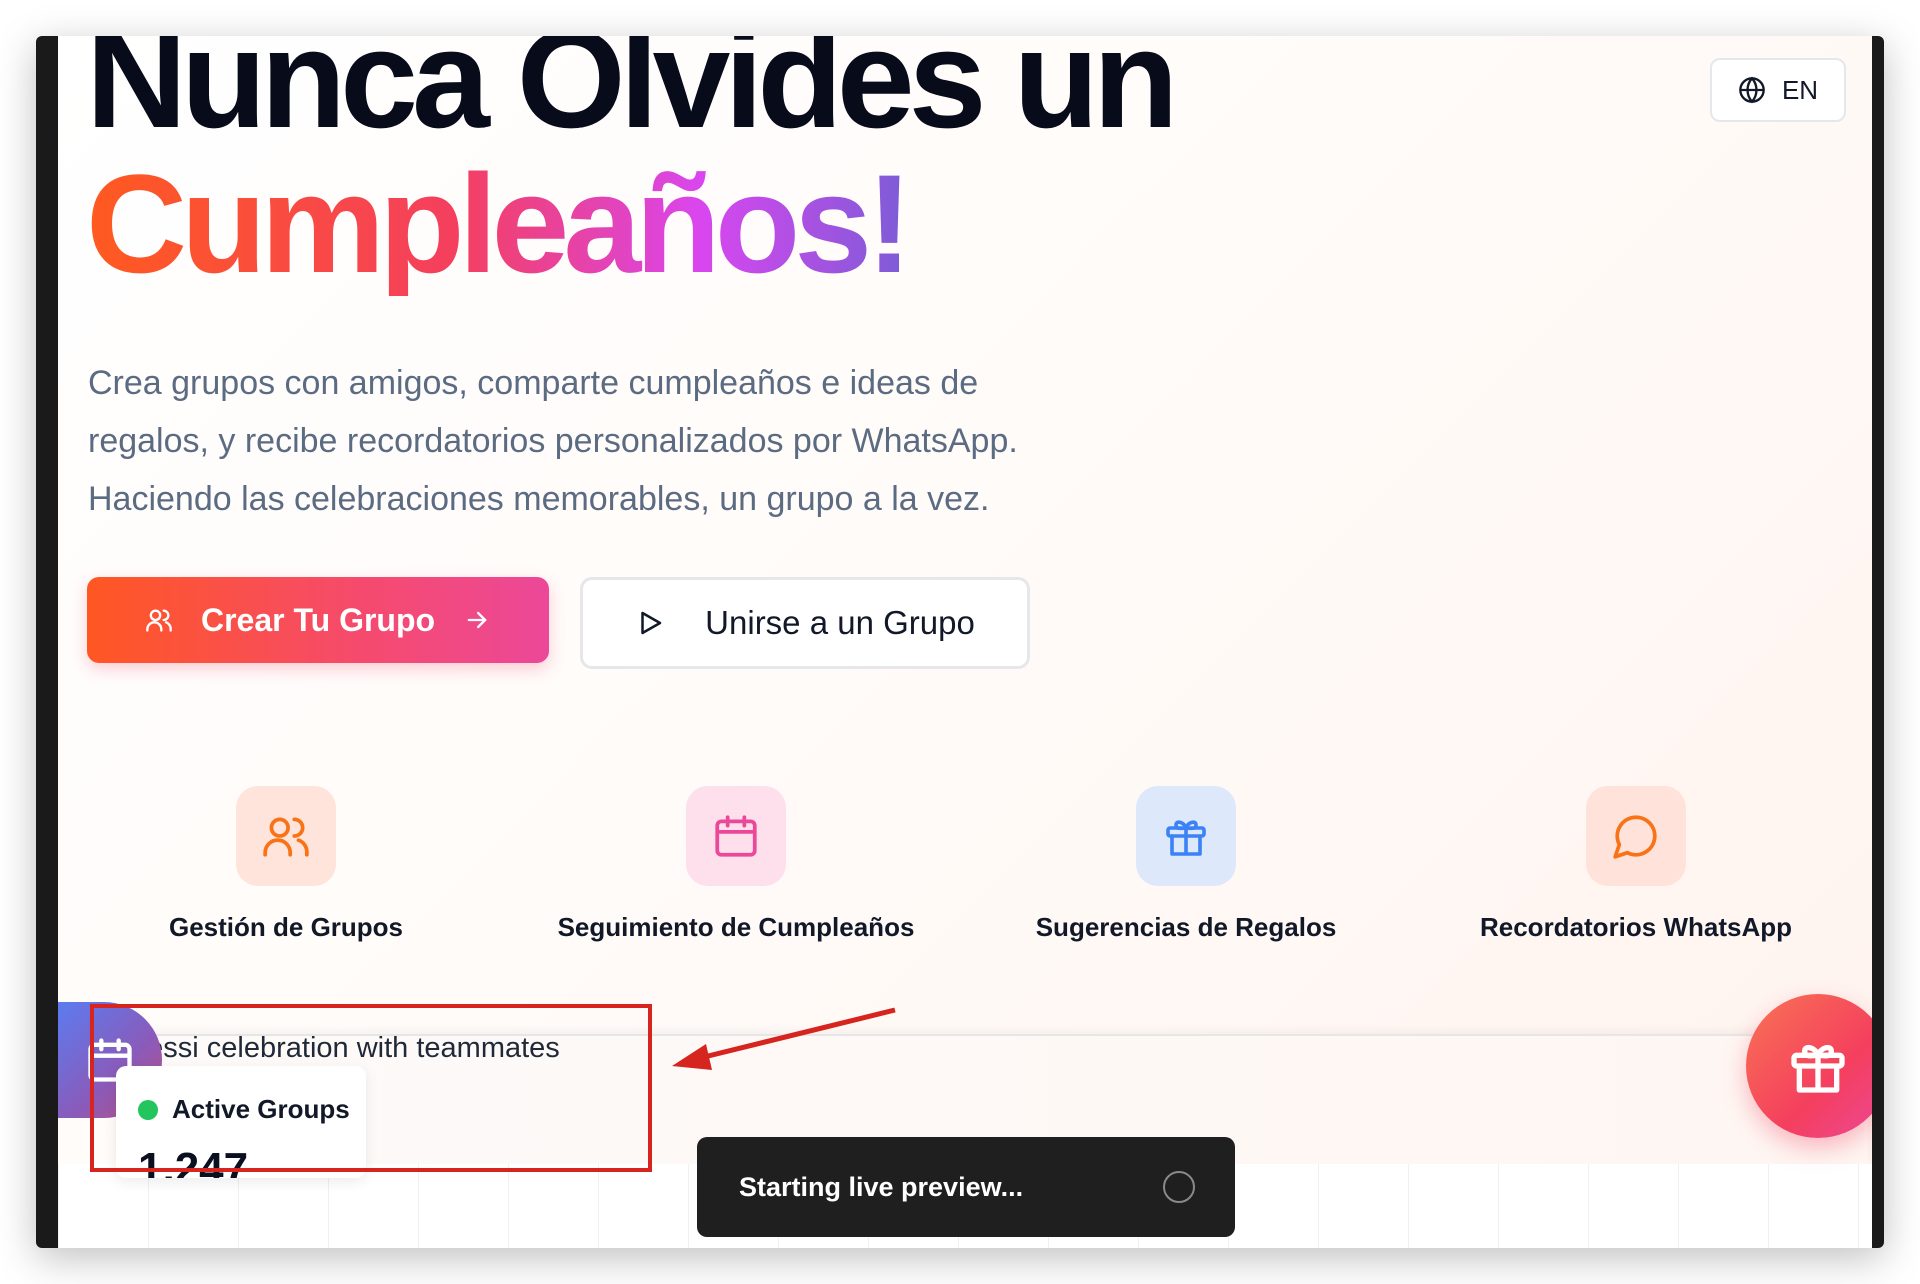 Image resolution: width=1920 pixels, height=1284 pixels. I want to click on feature-label: Sugerencias de Regalos, so click(1186, 927).